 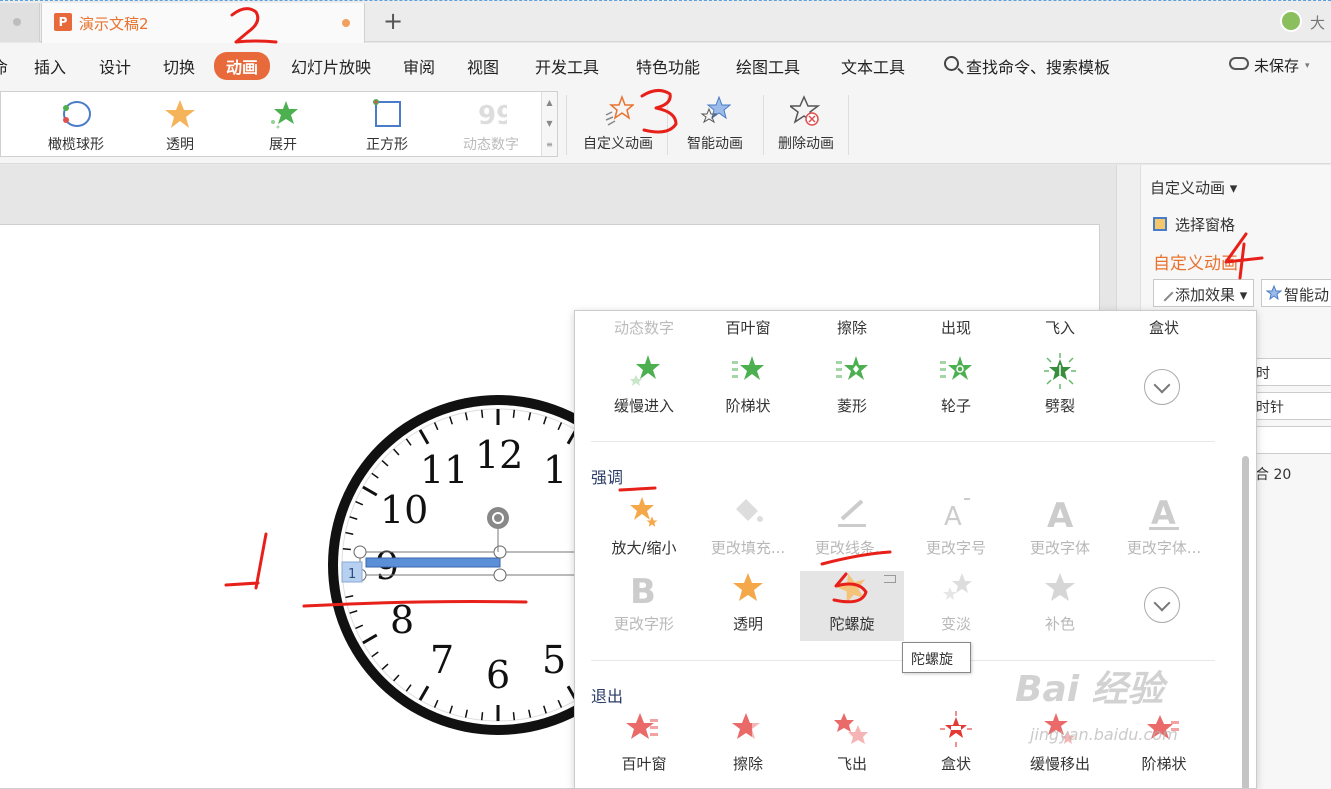 What do you see at coordinates (180, 124) in the screenshot?
I see `gallery-item-transparent: 透明` at bounding box center [180, 124].